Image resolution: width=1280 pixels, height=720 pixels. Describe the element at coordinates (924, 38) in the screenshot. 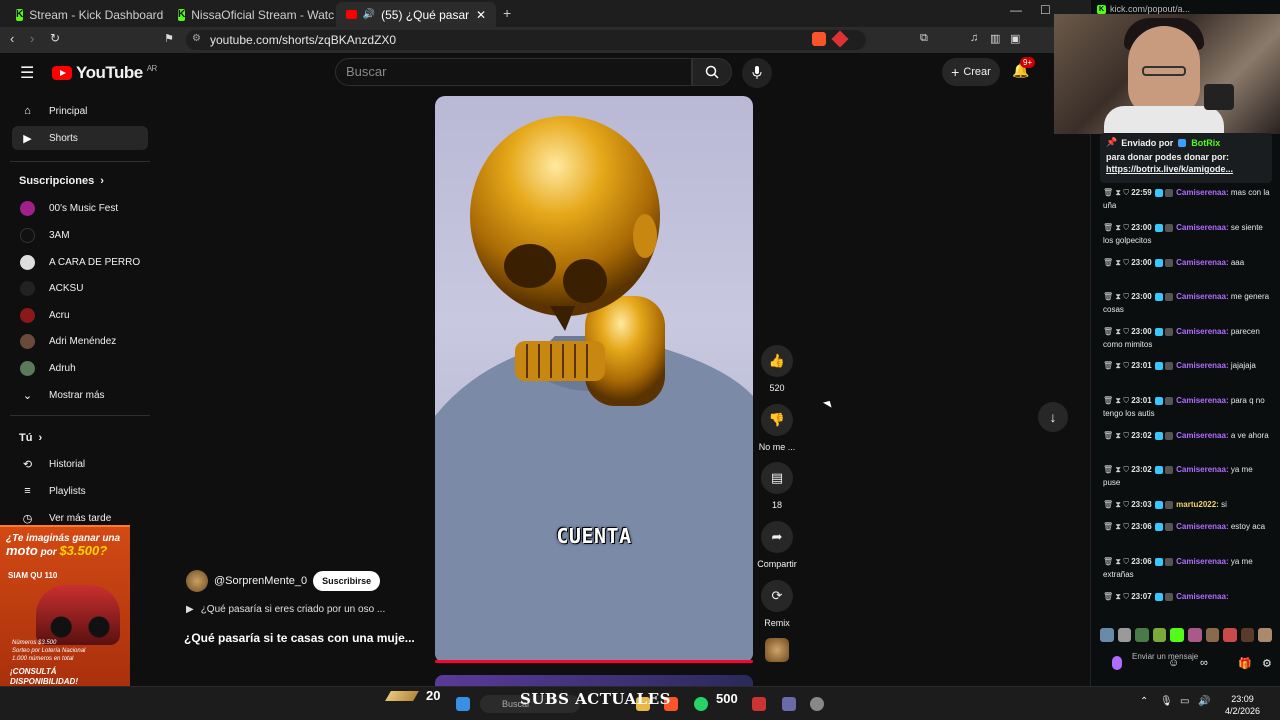

I see `extensions-icon: ⧉` at that location.